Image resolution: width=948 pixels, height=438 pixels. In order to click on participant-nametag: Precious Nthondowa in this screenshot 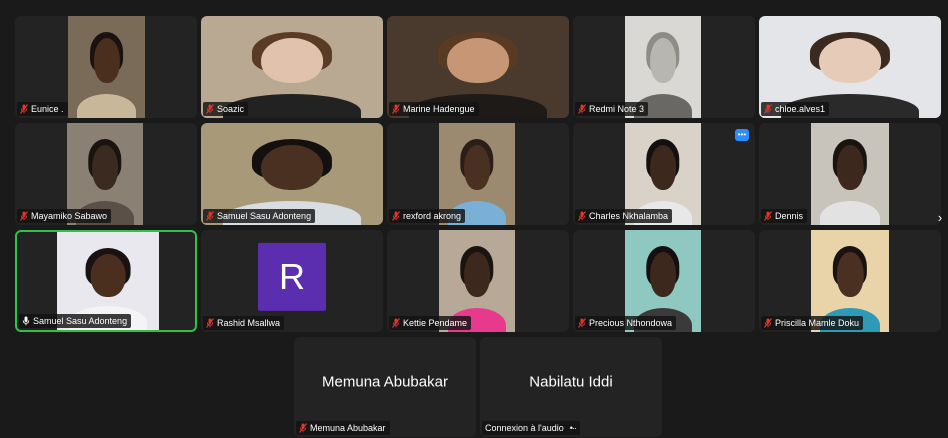, I will do `click(626, 323)`.